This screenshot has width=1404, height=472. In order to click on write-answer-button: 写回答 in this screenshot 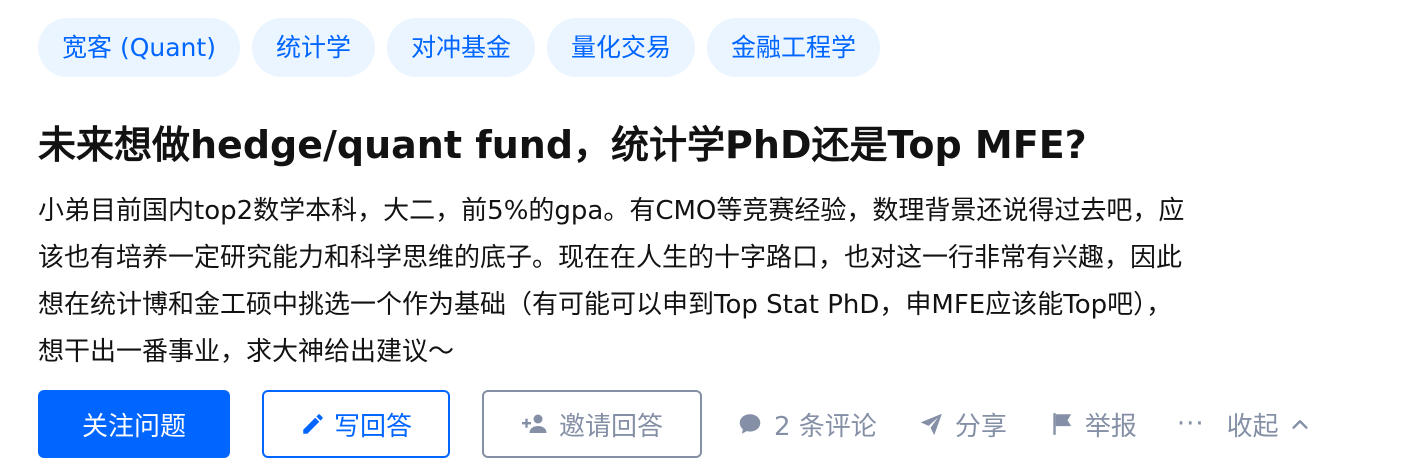, I will do `click(356, 424)`.